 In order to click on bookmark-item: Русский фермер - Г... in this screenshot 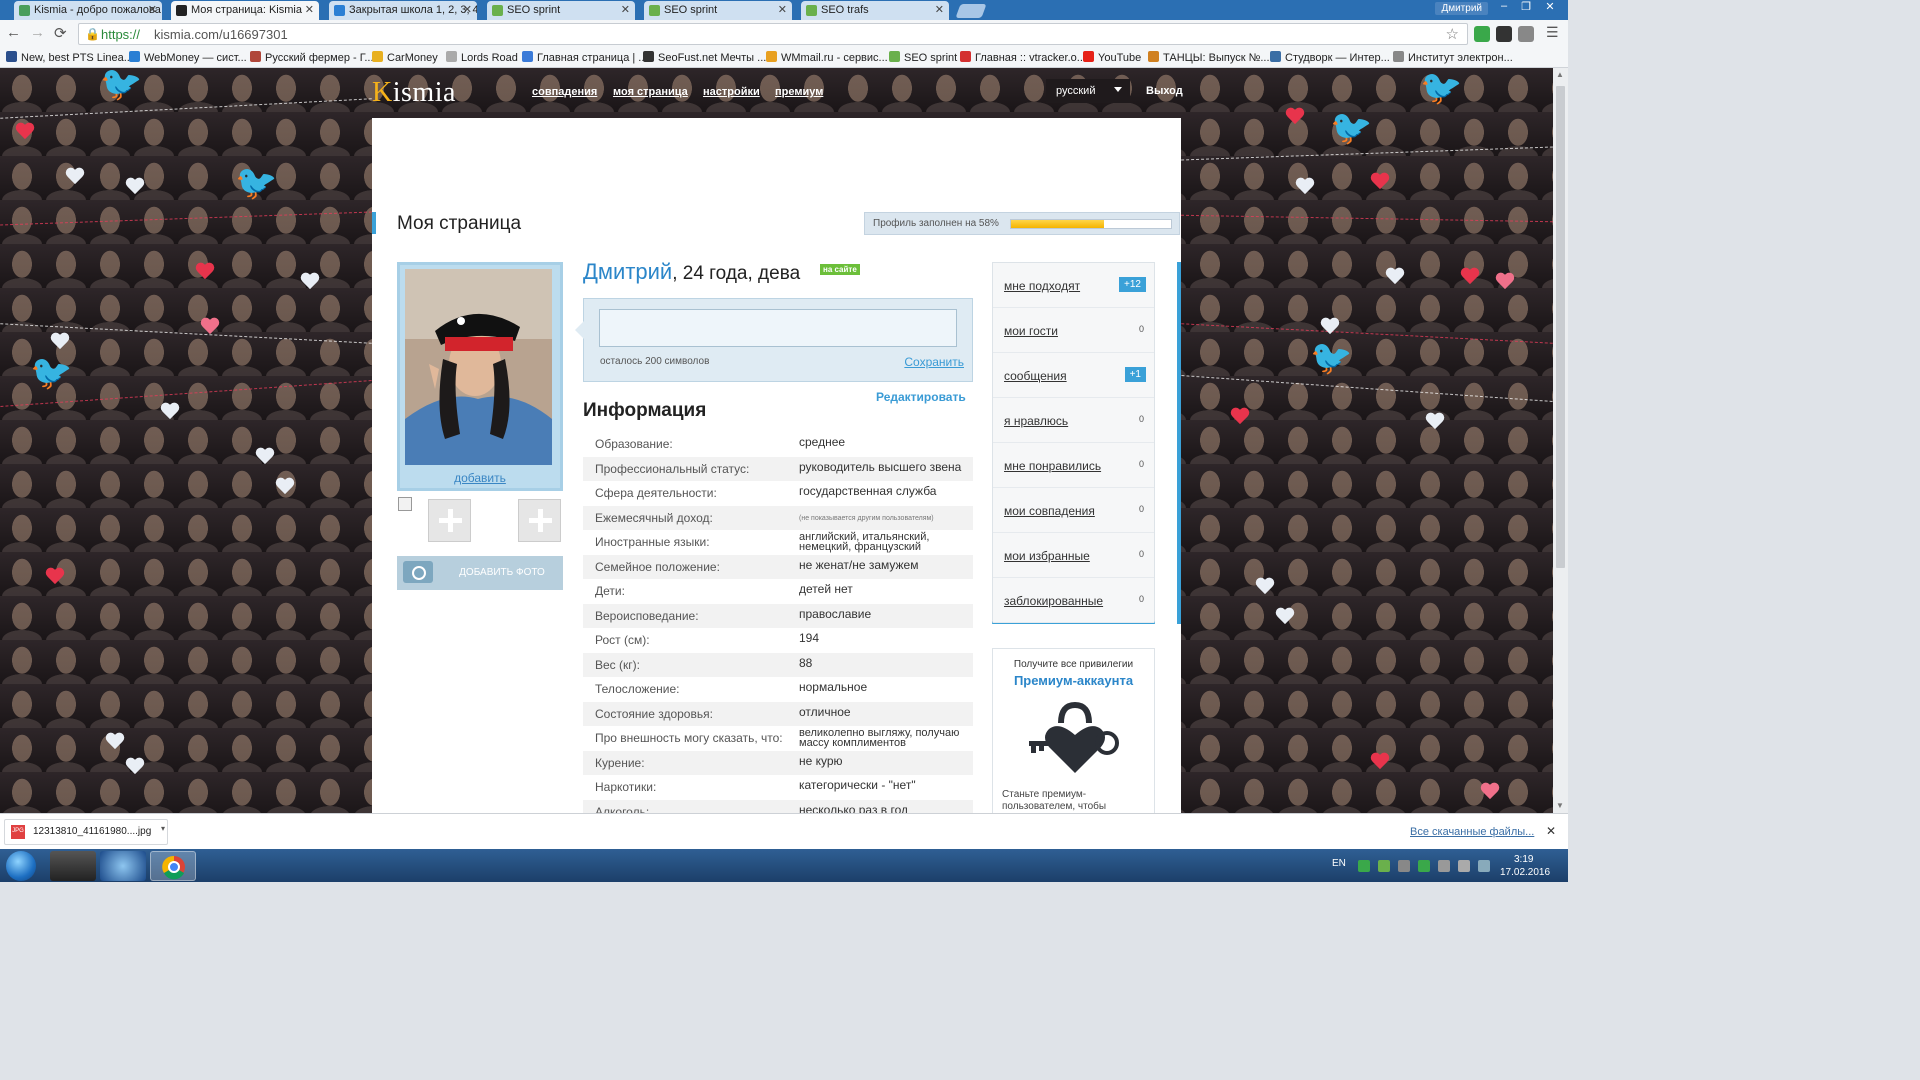, I will do `click(312, 57)`.